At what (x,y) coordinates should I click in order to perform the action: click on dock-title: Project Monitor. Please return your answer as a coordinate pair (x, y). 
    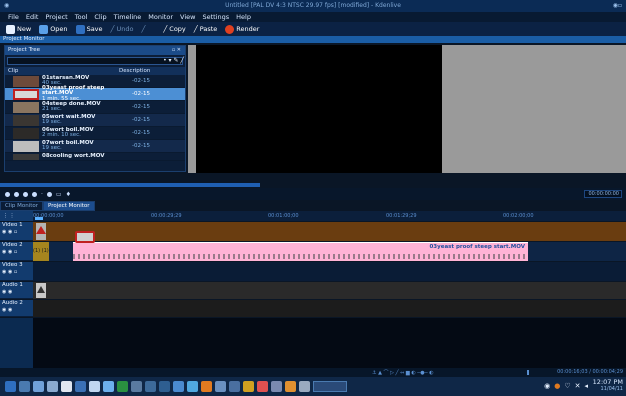
    Looking at the image, I should click on (313, 39).